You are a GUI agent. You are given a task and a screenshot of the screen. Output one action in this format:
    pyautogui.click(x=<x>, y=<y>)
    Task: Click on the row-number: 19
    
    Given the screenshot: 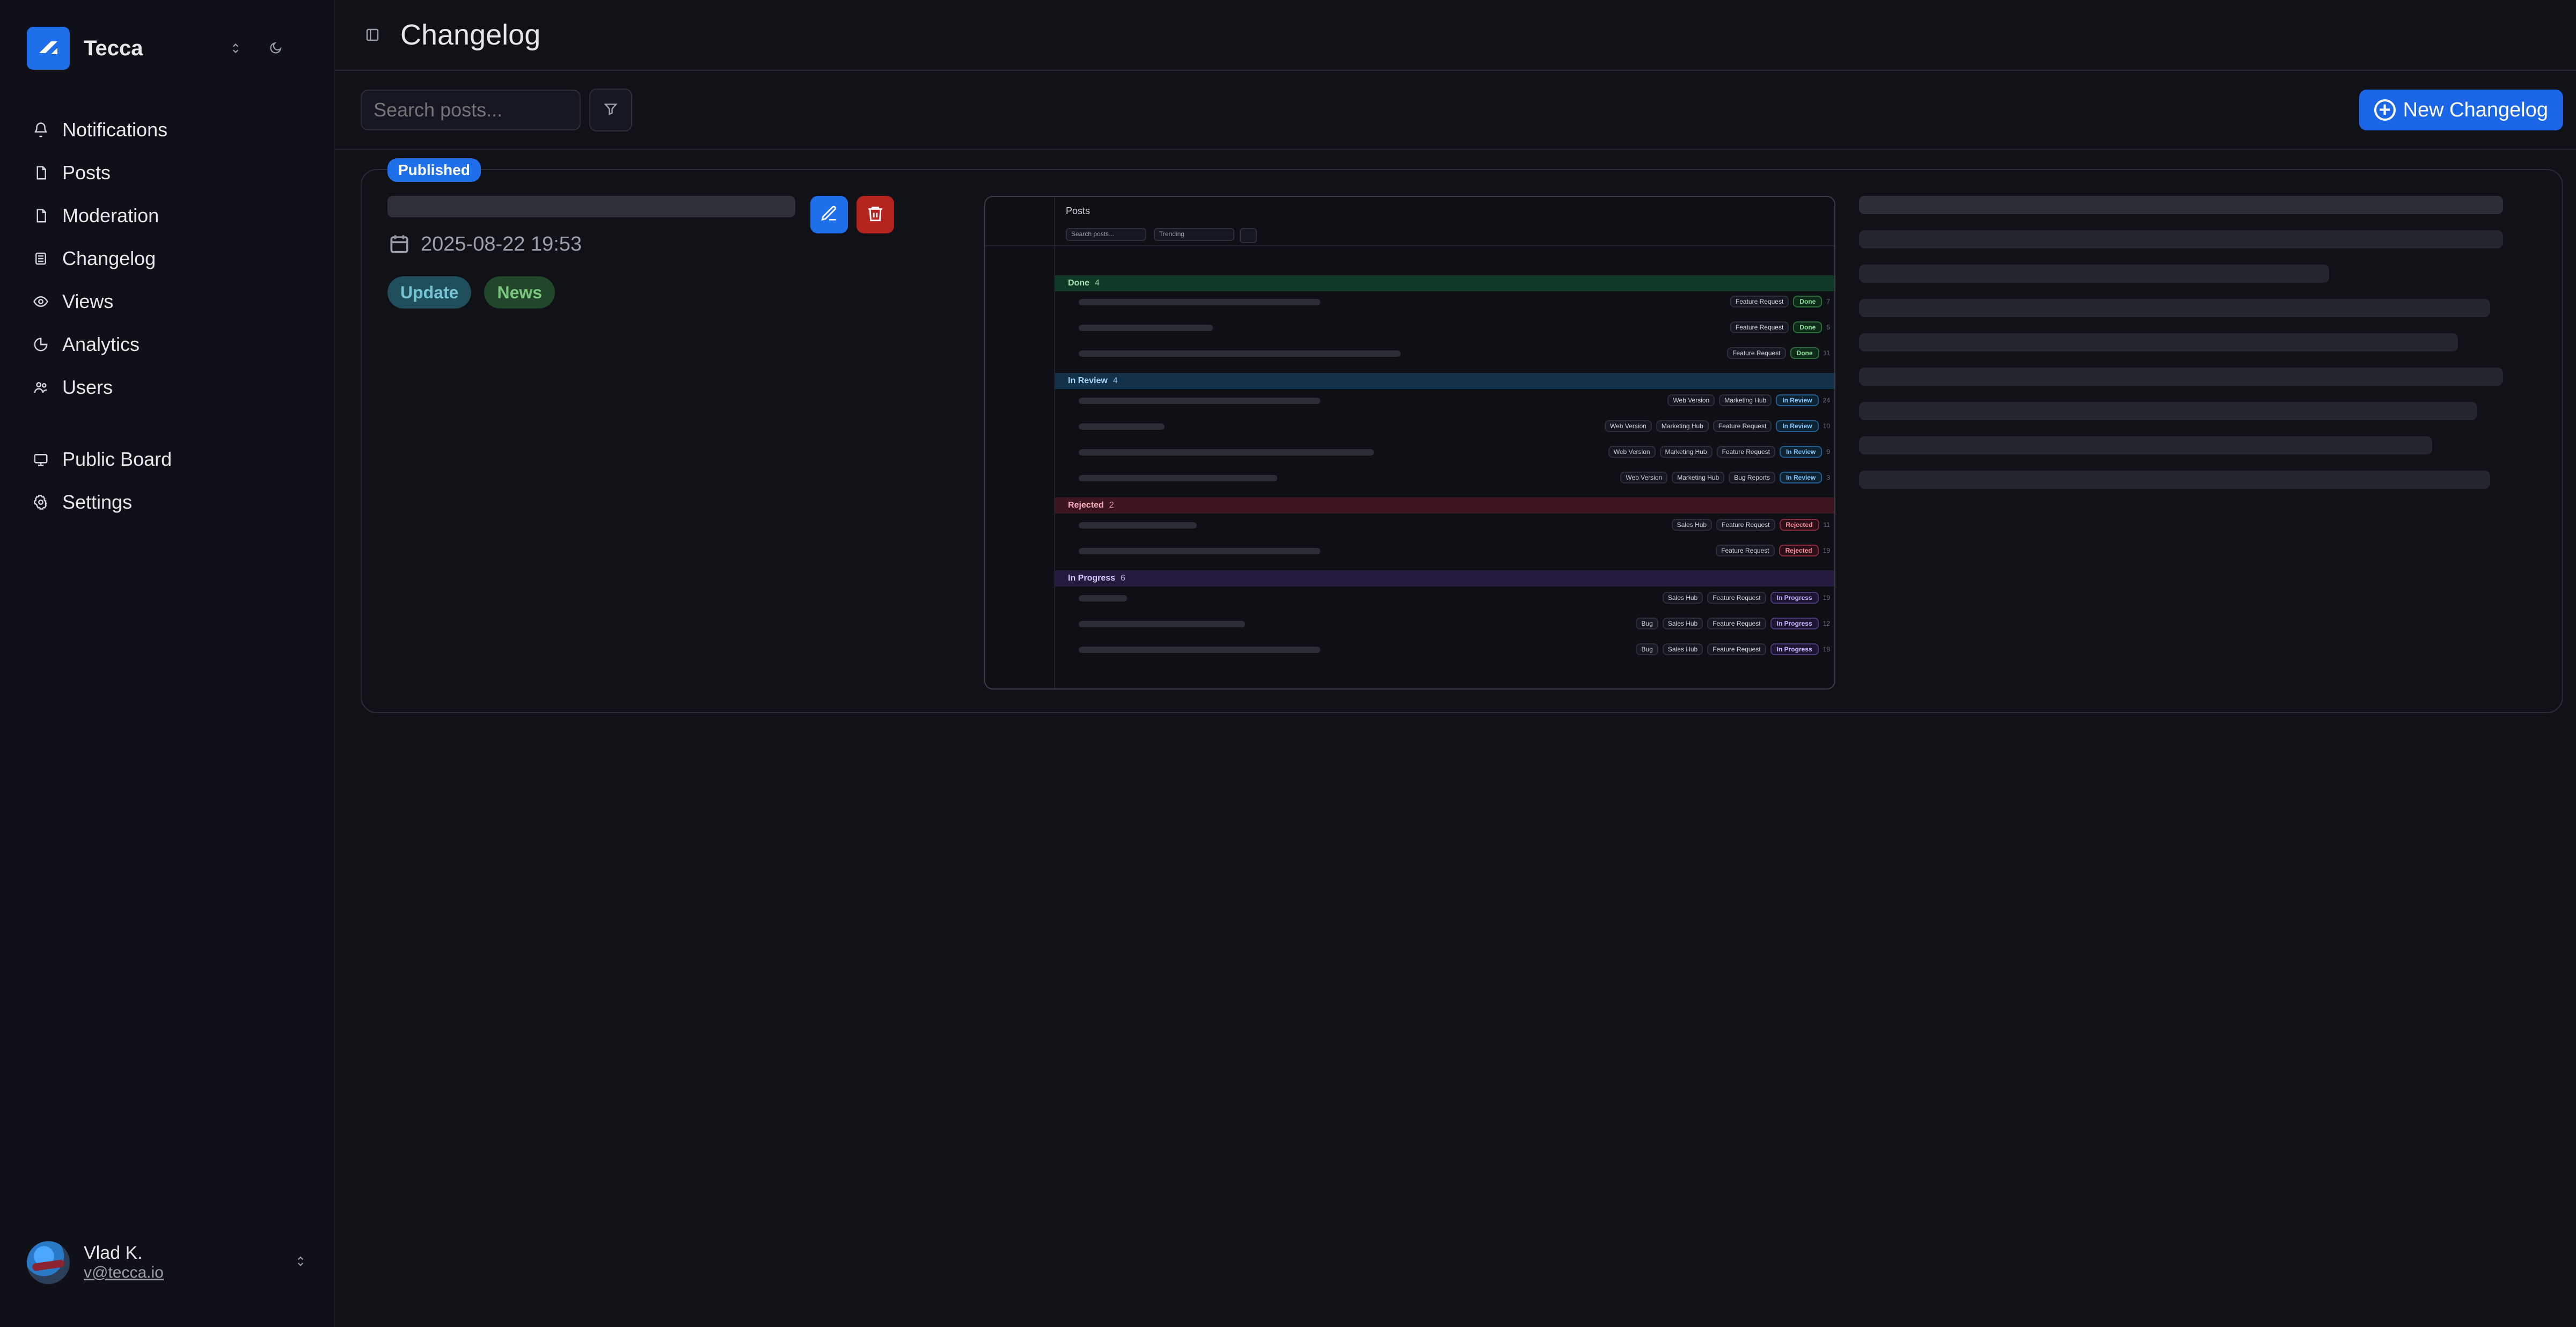 What is the action you would take?
    pyautogui.click(x=1826, y=598)
    